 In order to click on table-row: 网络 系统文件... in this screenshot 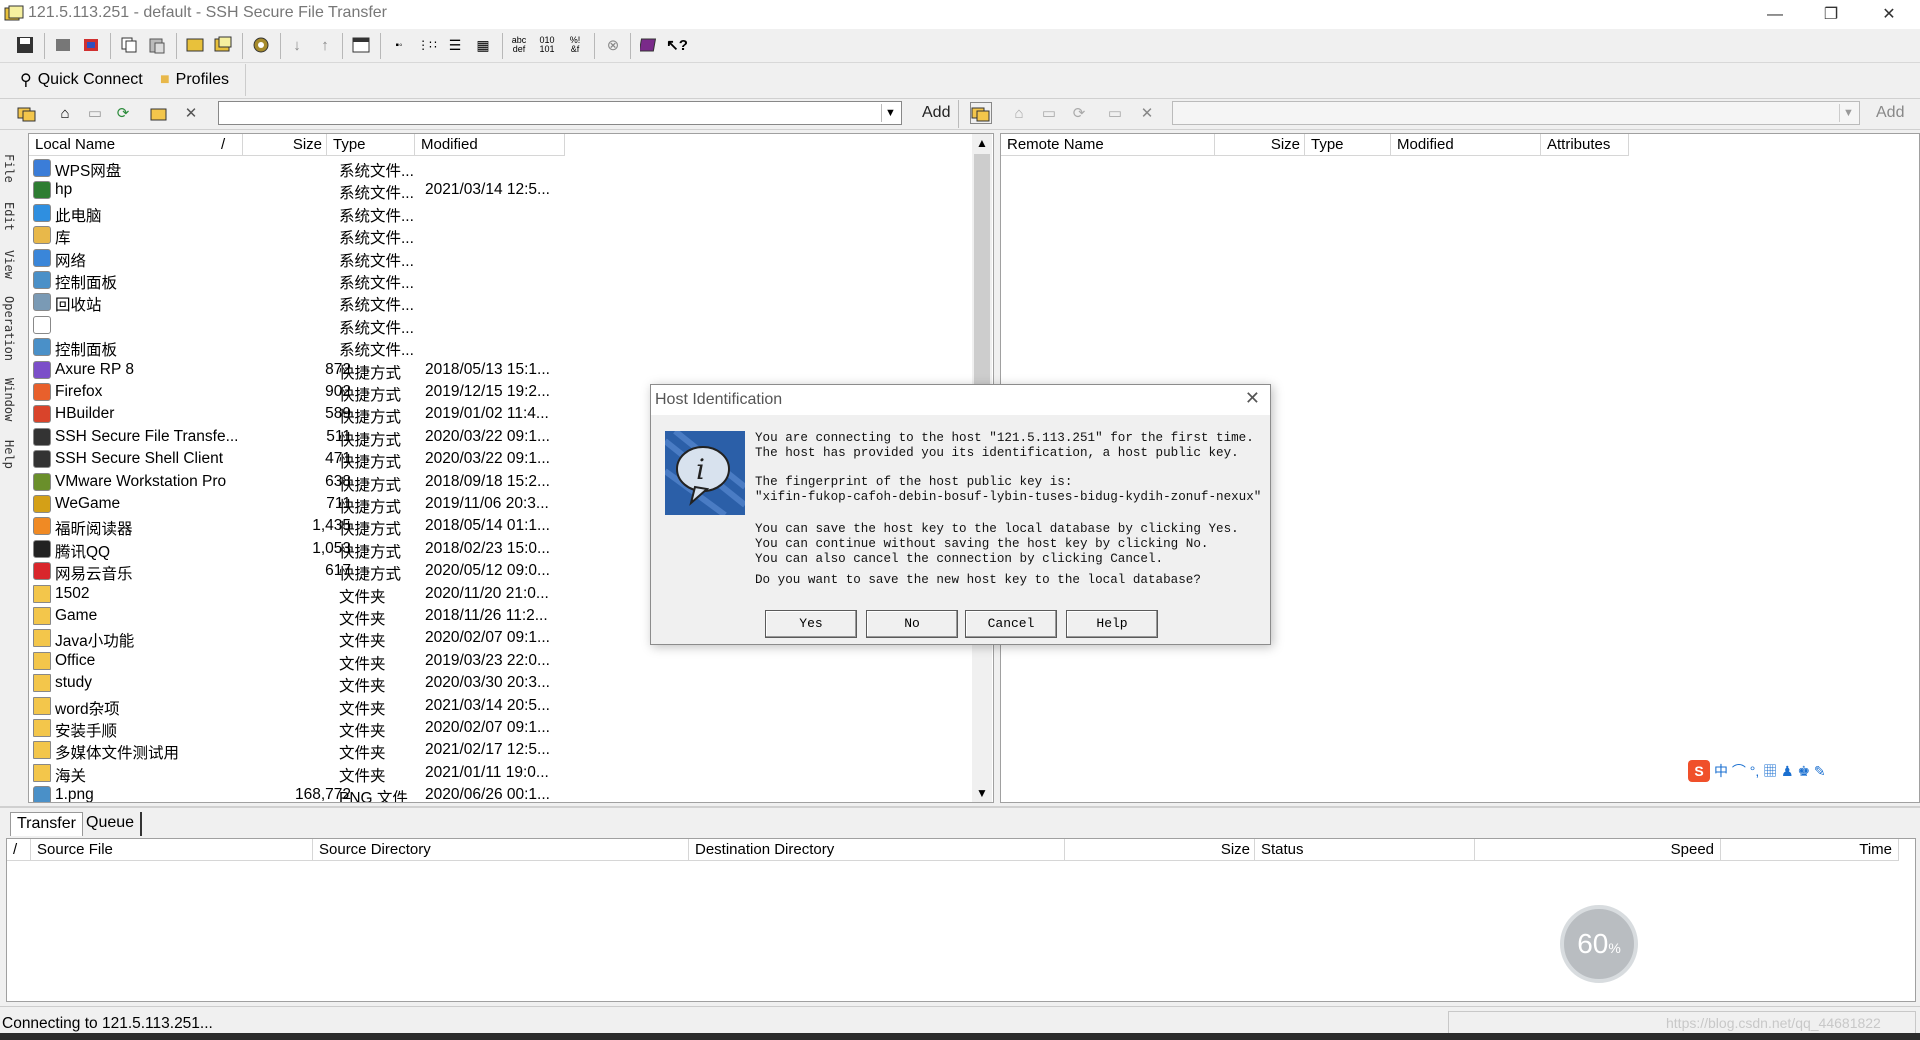, I will do `click(502, 258)`.